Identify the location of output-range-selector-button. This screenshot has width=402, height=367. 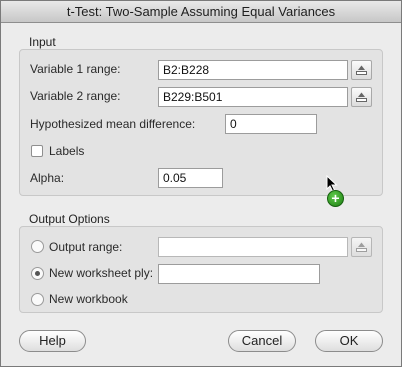
(361, 247).